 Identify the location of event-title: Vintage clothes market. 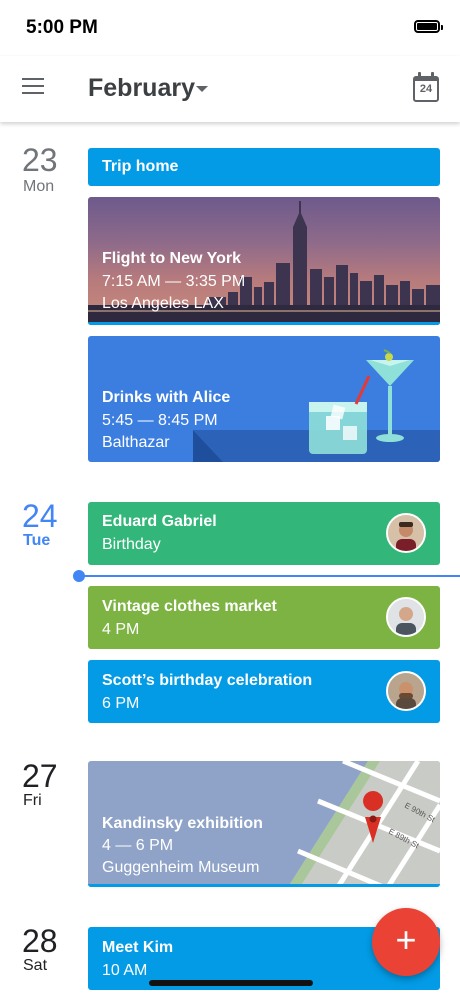
(189, 606).